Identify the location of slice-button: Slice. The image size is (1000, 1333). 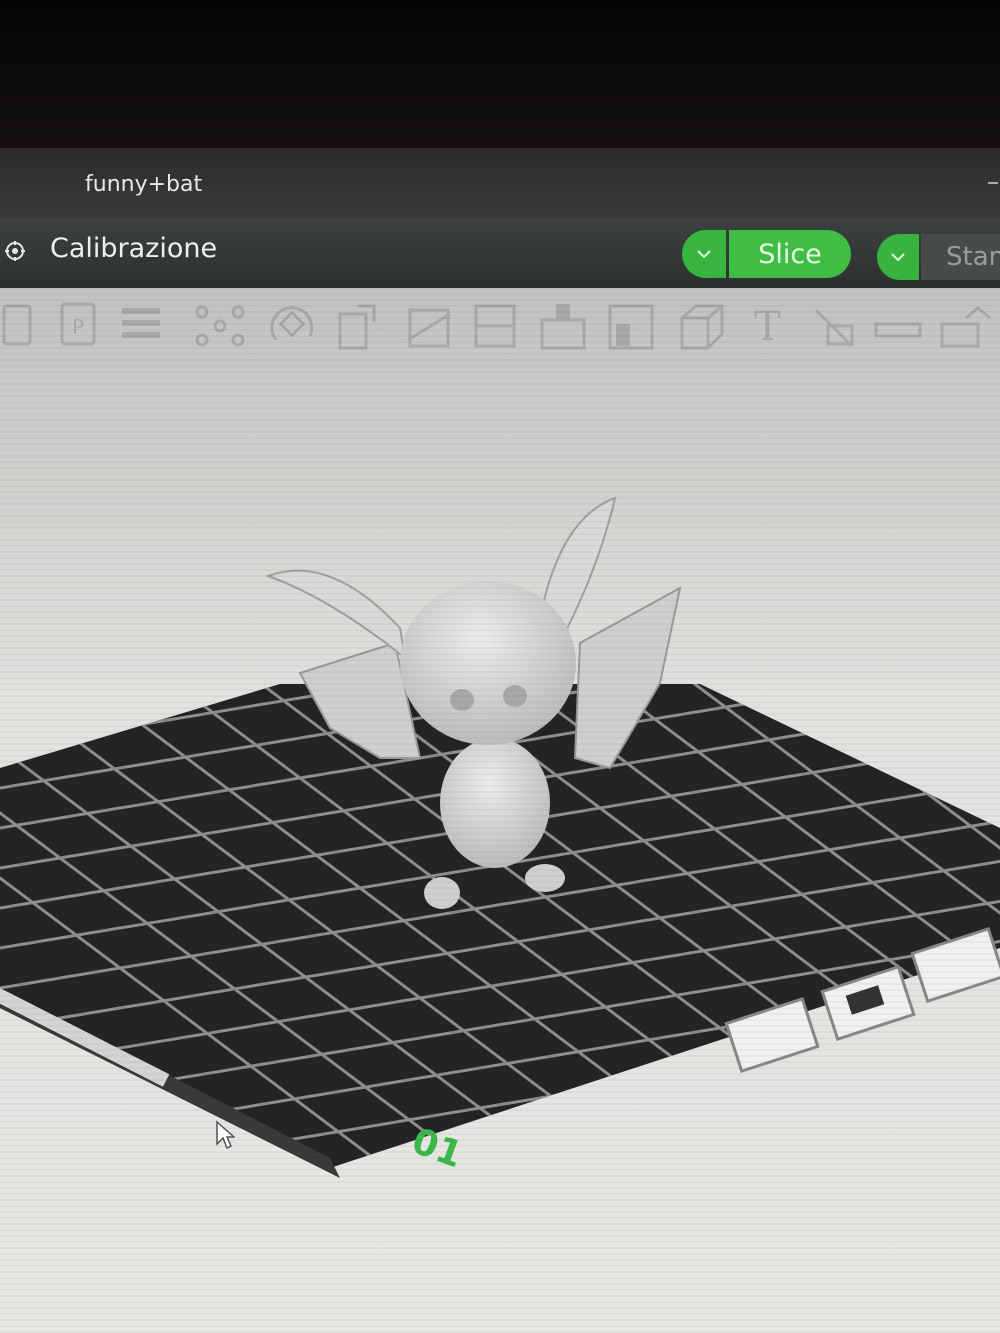
(790, 254).